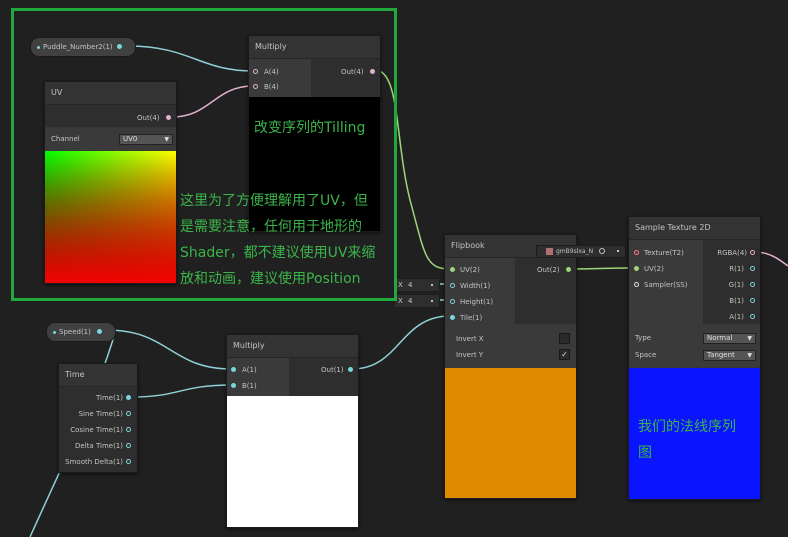 The width and height of the screenshot is (788, 537). What do you see at coordinates (452, 317) in the screenshot?
I see `flipbook-tile-port` at bounding box center [452, 317].